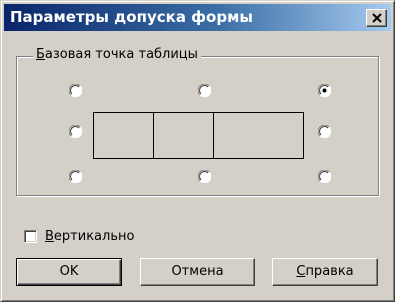 This screenshot has height=302, width=395. Describe the element at coordinates (325, 272) in the screenshot. I see `help-button: Справка` at that location.